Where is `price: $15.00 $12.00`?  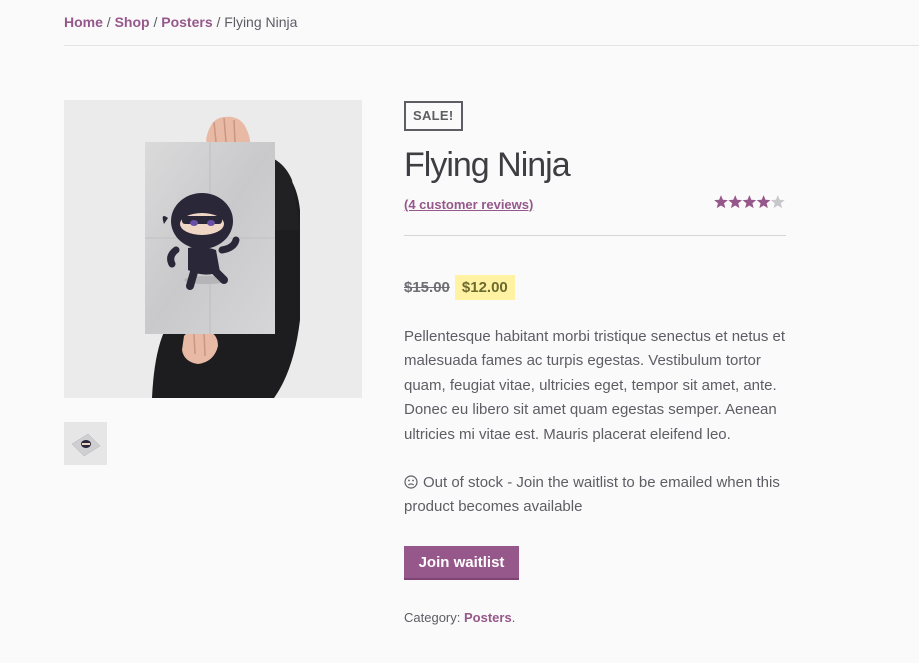 price: $15.00 $12.00 is located at coordinates (459, 287).